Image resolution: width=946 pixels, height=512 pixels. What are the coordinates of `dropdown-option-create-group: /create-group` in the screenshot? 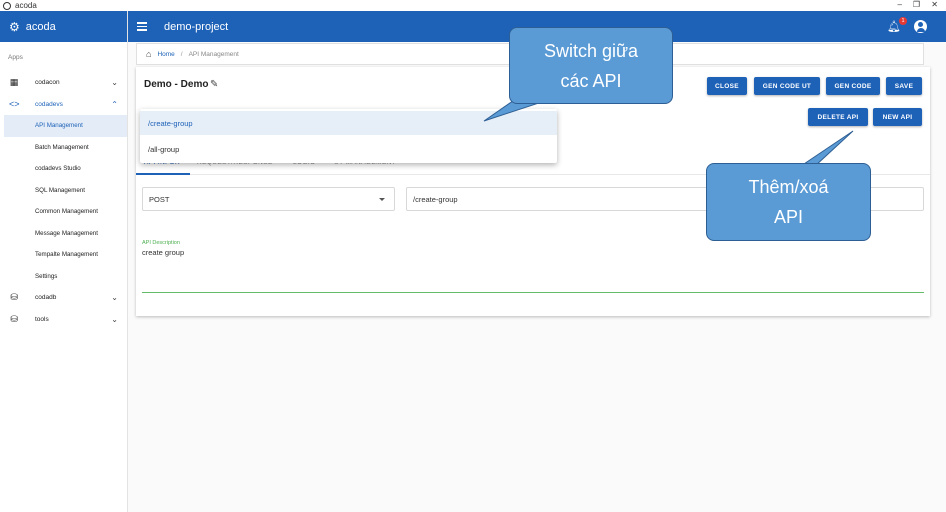 It's located at (348, 123).